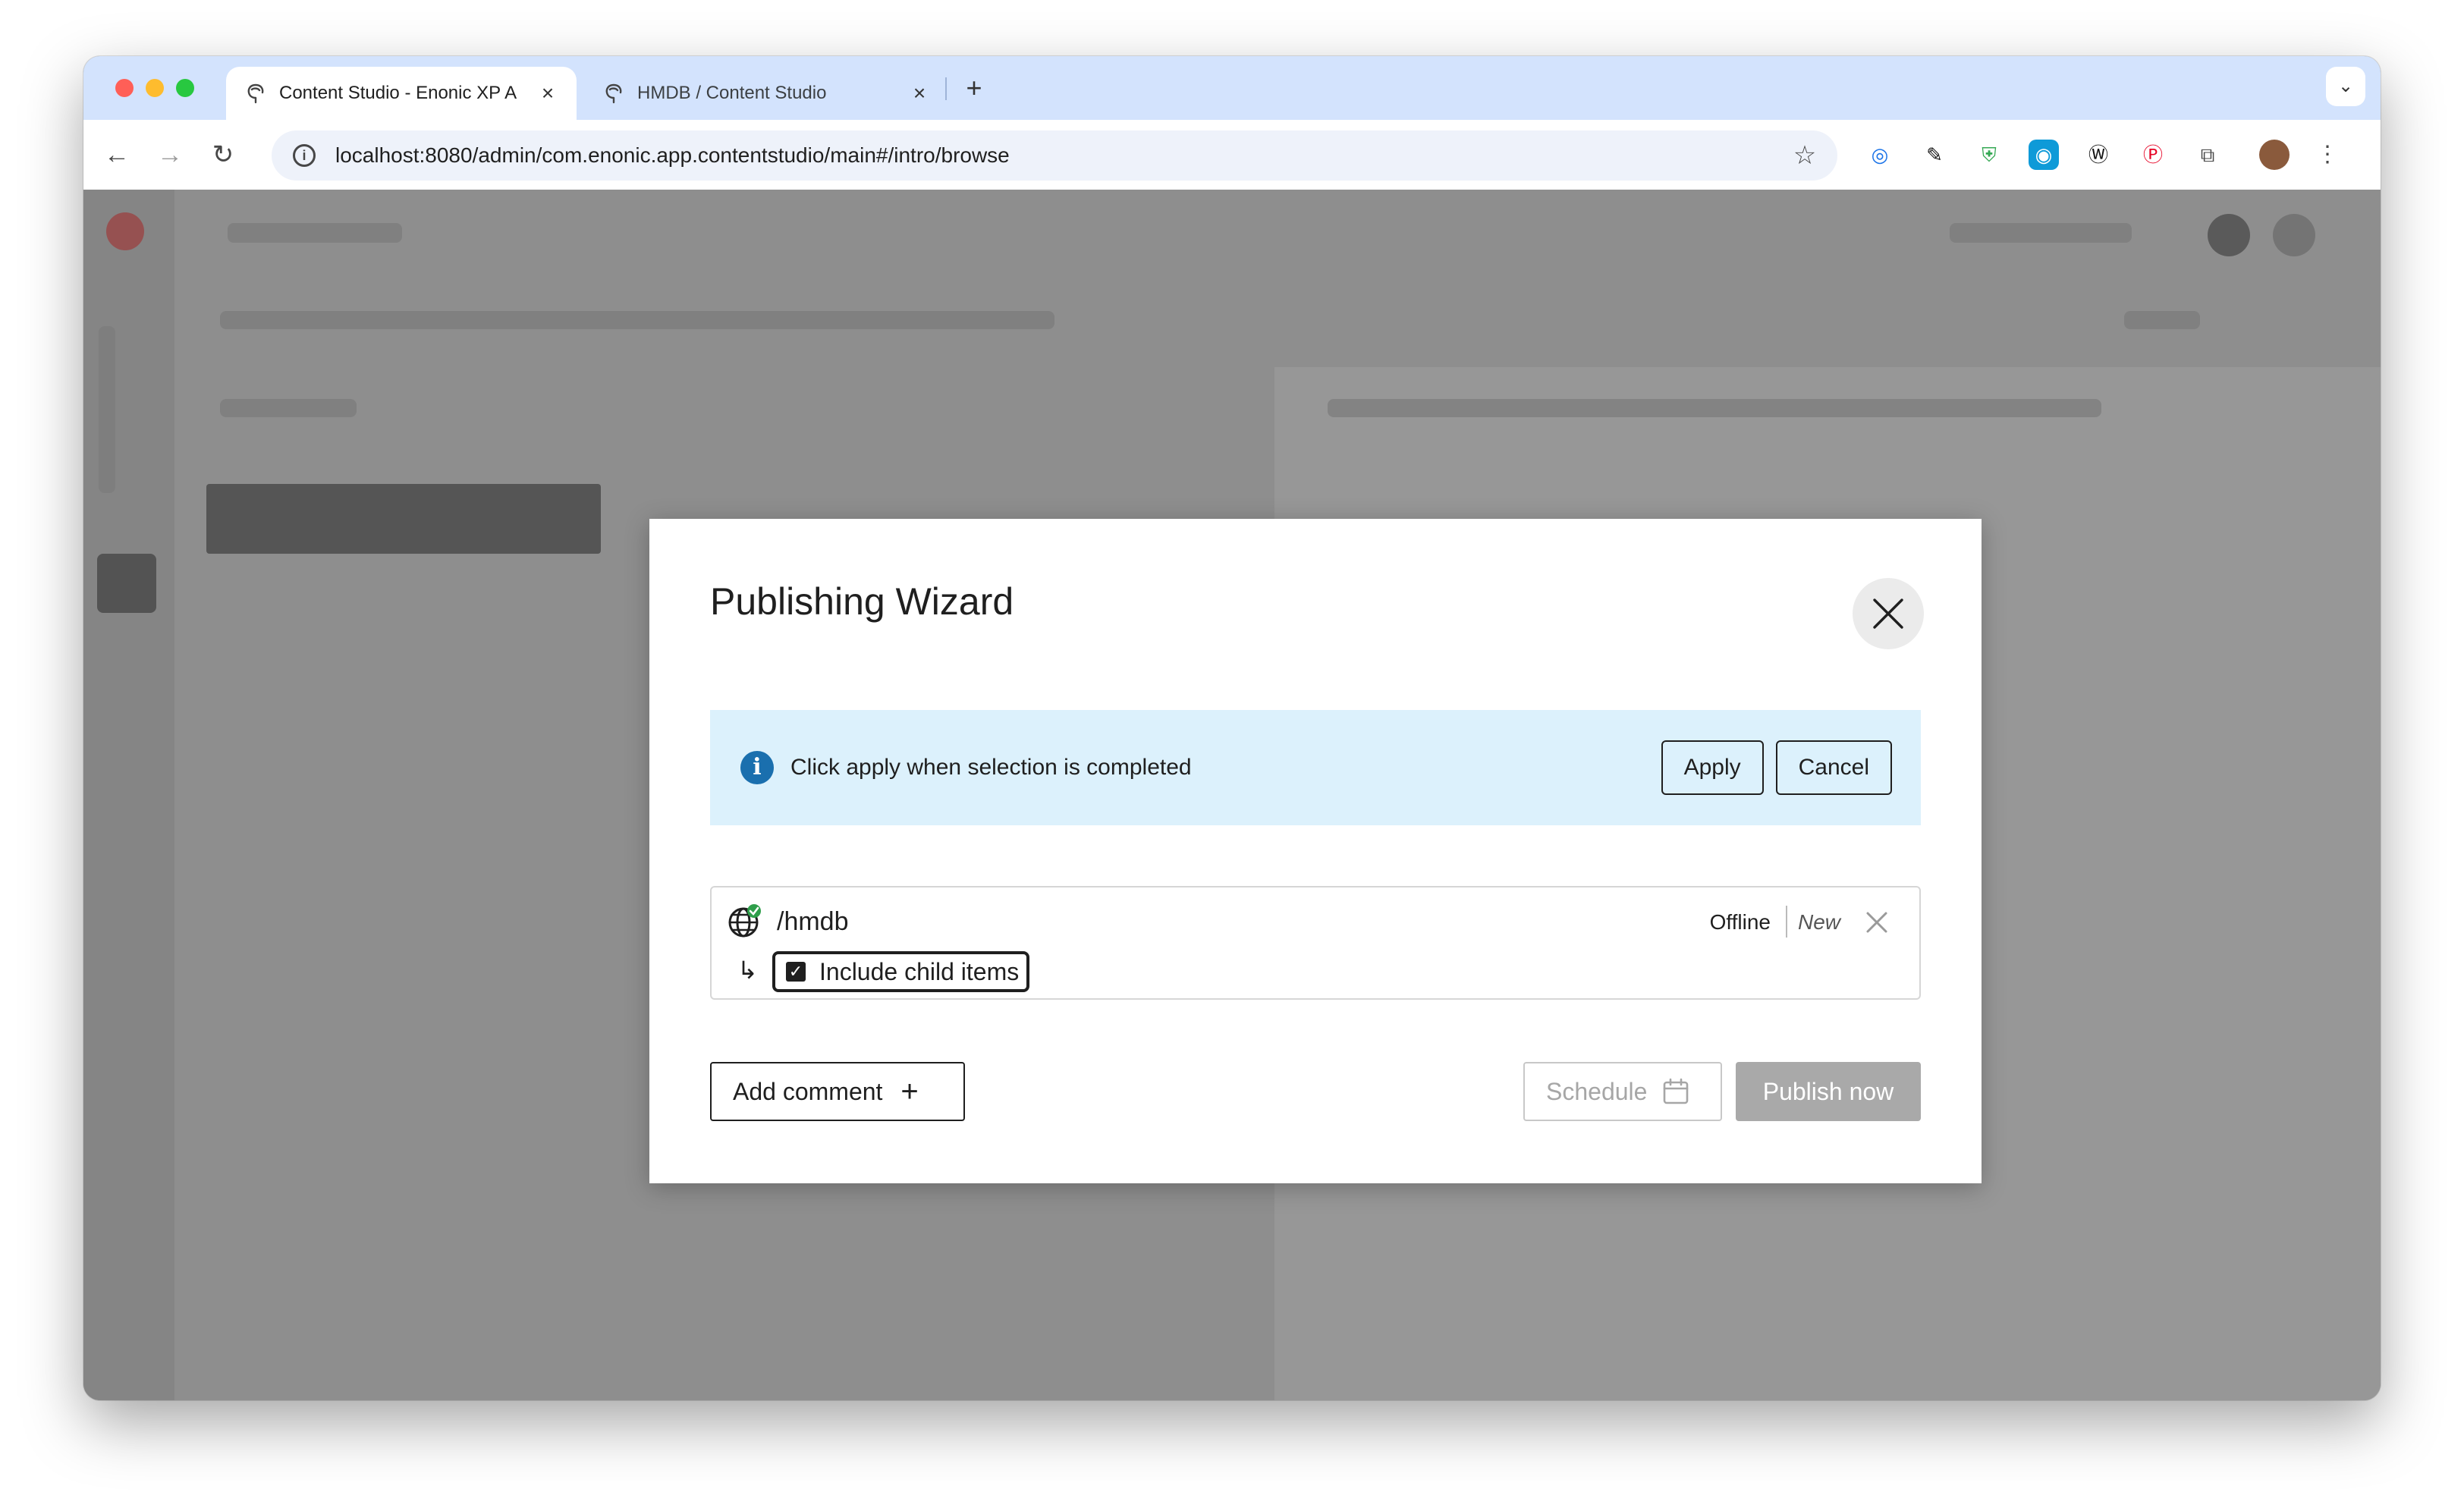 The width and height of the screenshot is (2464, 1511). I want to click on info-icon: i, so click(757, 767).